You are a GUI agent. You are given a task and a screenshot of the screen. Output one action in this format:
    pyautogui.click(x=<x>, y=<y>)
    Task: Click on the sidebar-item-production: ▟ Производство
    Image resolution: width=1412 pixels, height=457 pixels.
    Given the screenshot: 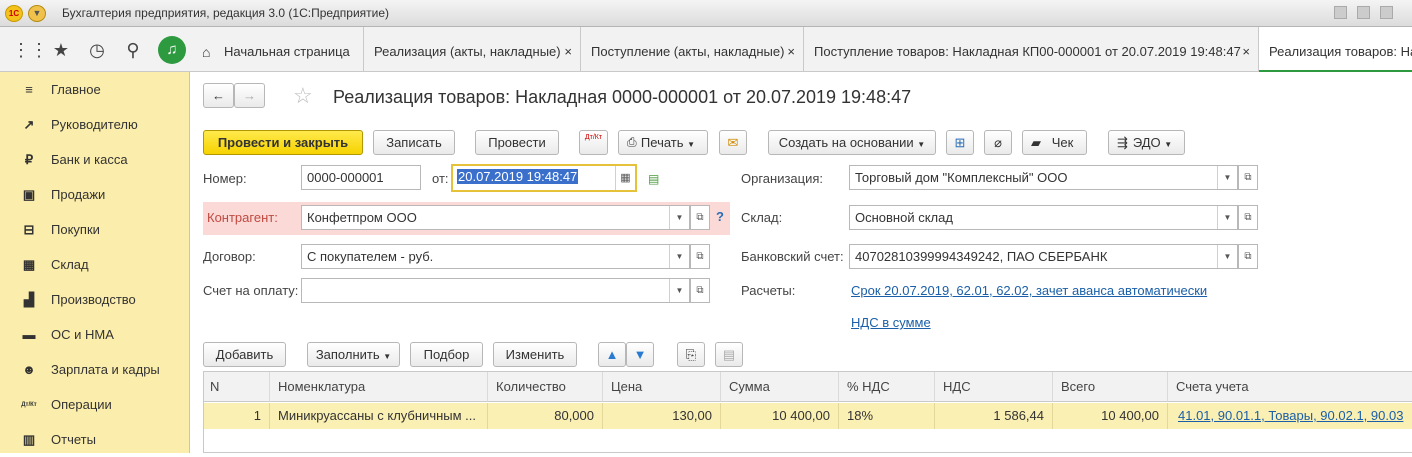 What is the action you would take?
    pyautogui.click(x=95, y=299)
    